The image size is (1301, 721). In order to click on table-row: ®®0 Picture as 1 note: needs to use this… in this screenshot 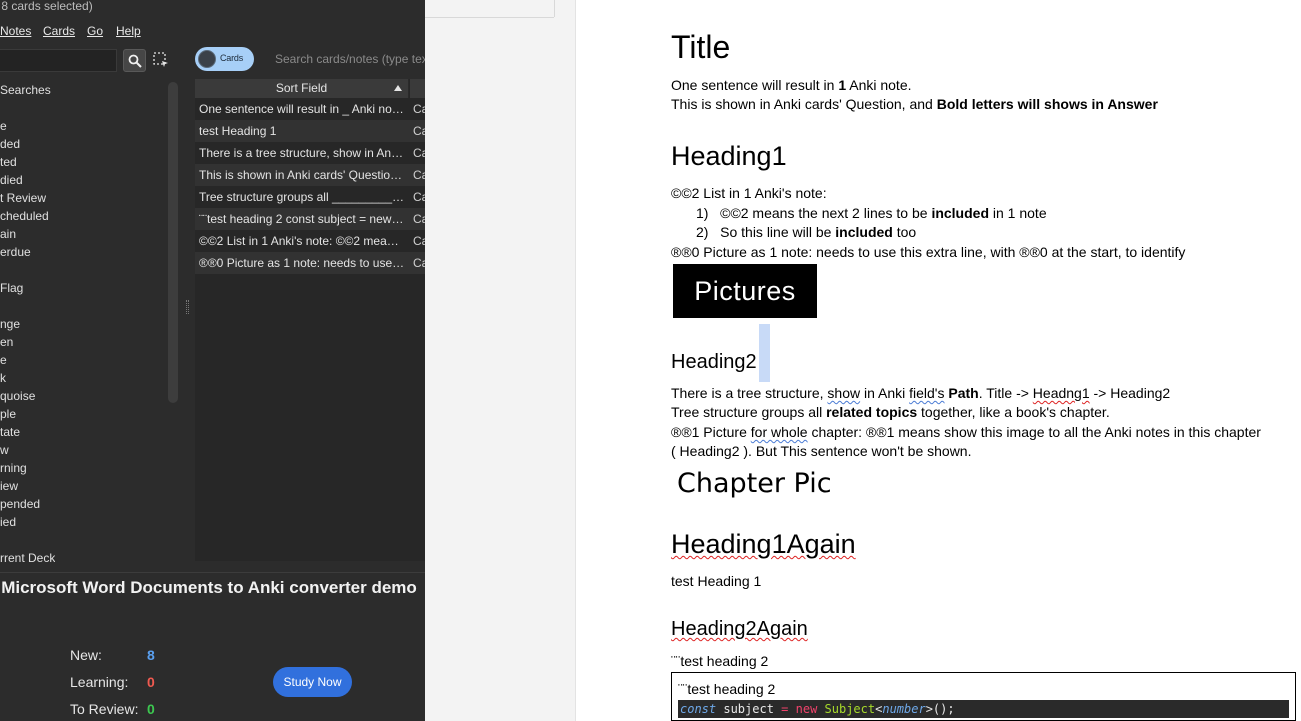, I will do `click(310, 263)`.